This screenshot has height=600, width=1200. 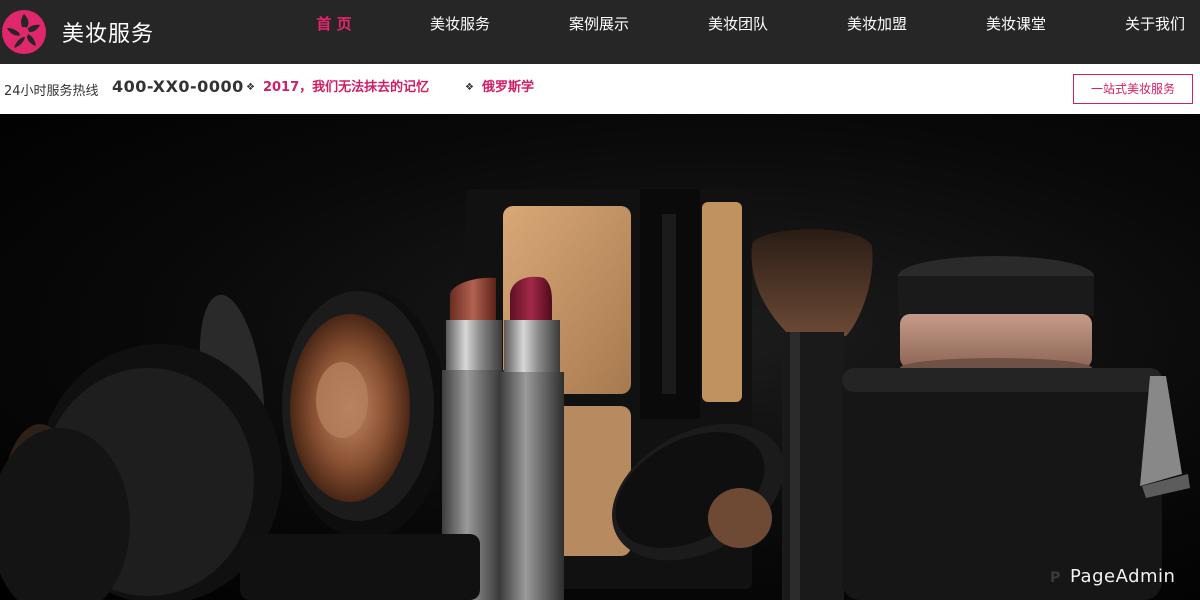 I want to click on hotline-label: 24小时服务热线, so click(x=51, y=91).